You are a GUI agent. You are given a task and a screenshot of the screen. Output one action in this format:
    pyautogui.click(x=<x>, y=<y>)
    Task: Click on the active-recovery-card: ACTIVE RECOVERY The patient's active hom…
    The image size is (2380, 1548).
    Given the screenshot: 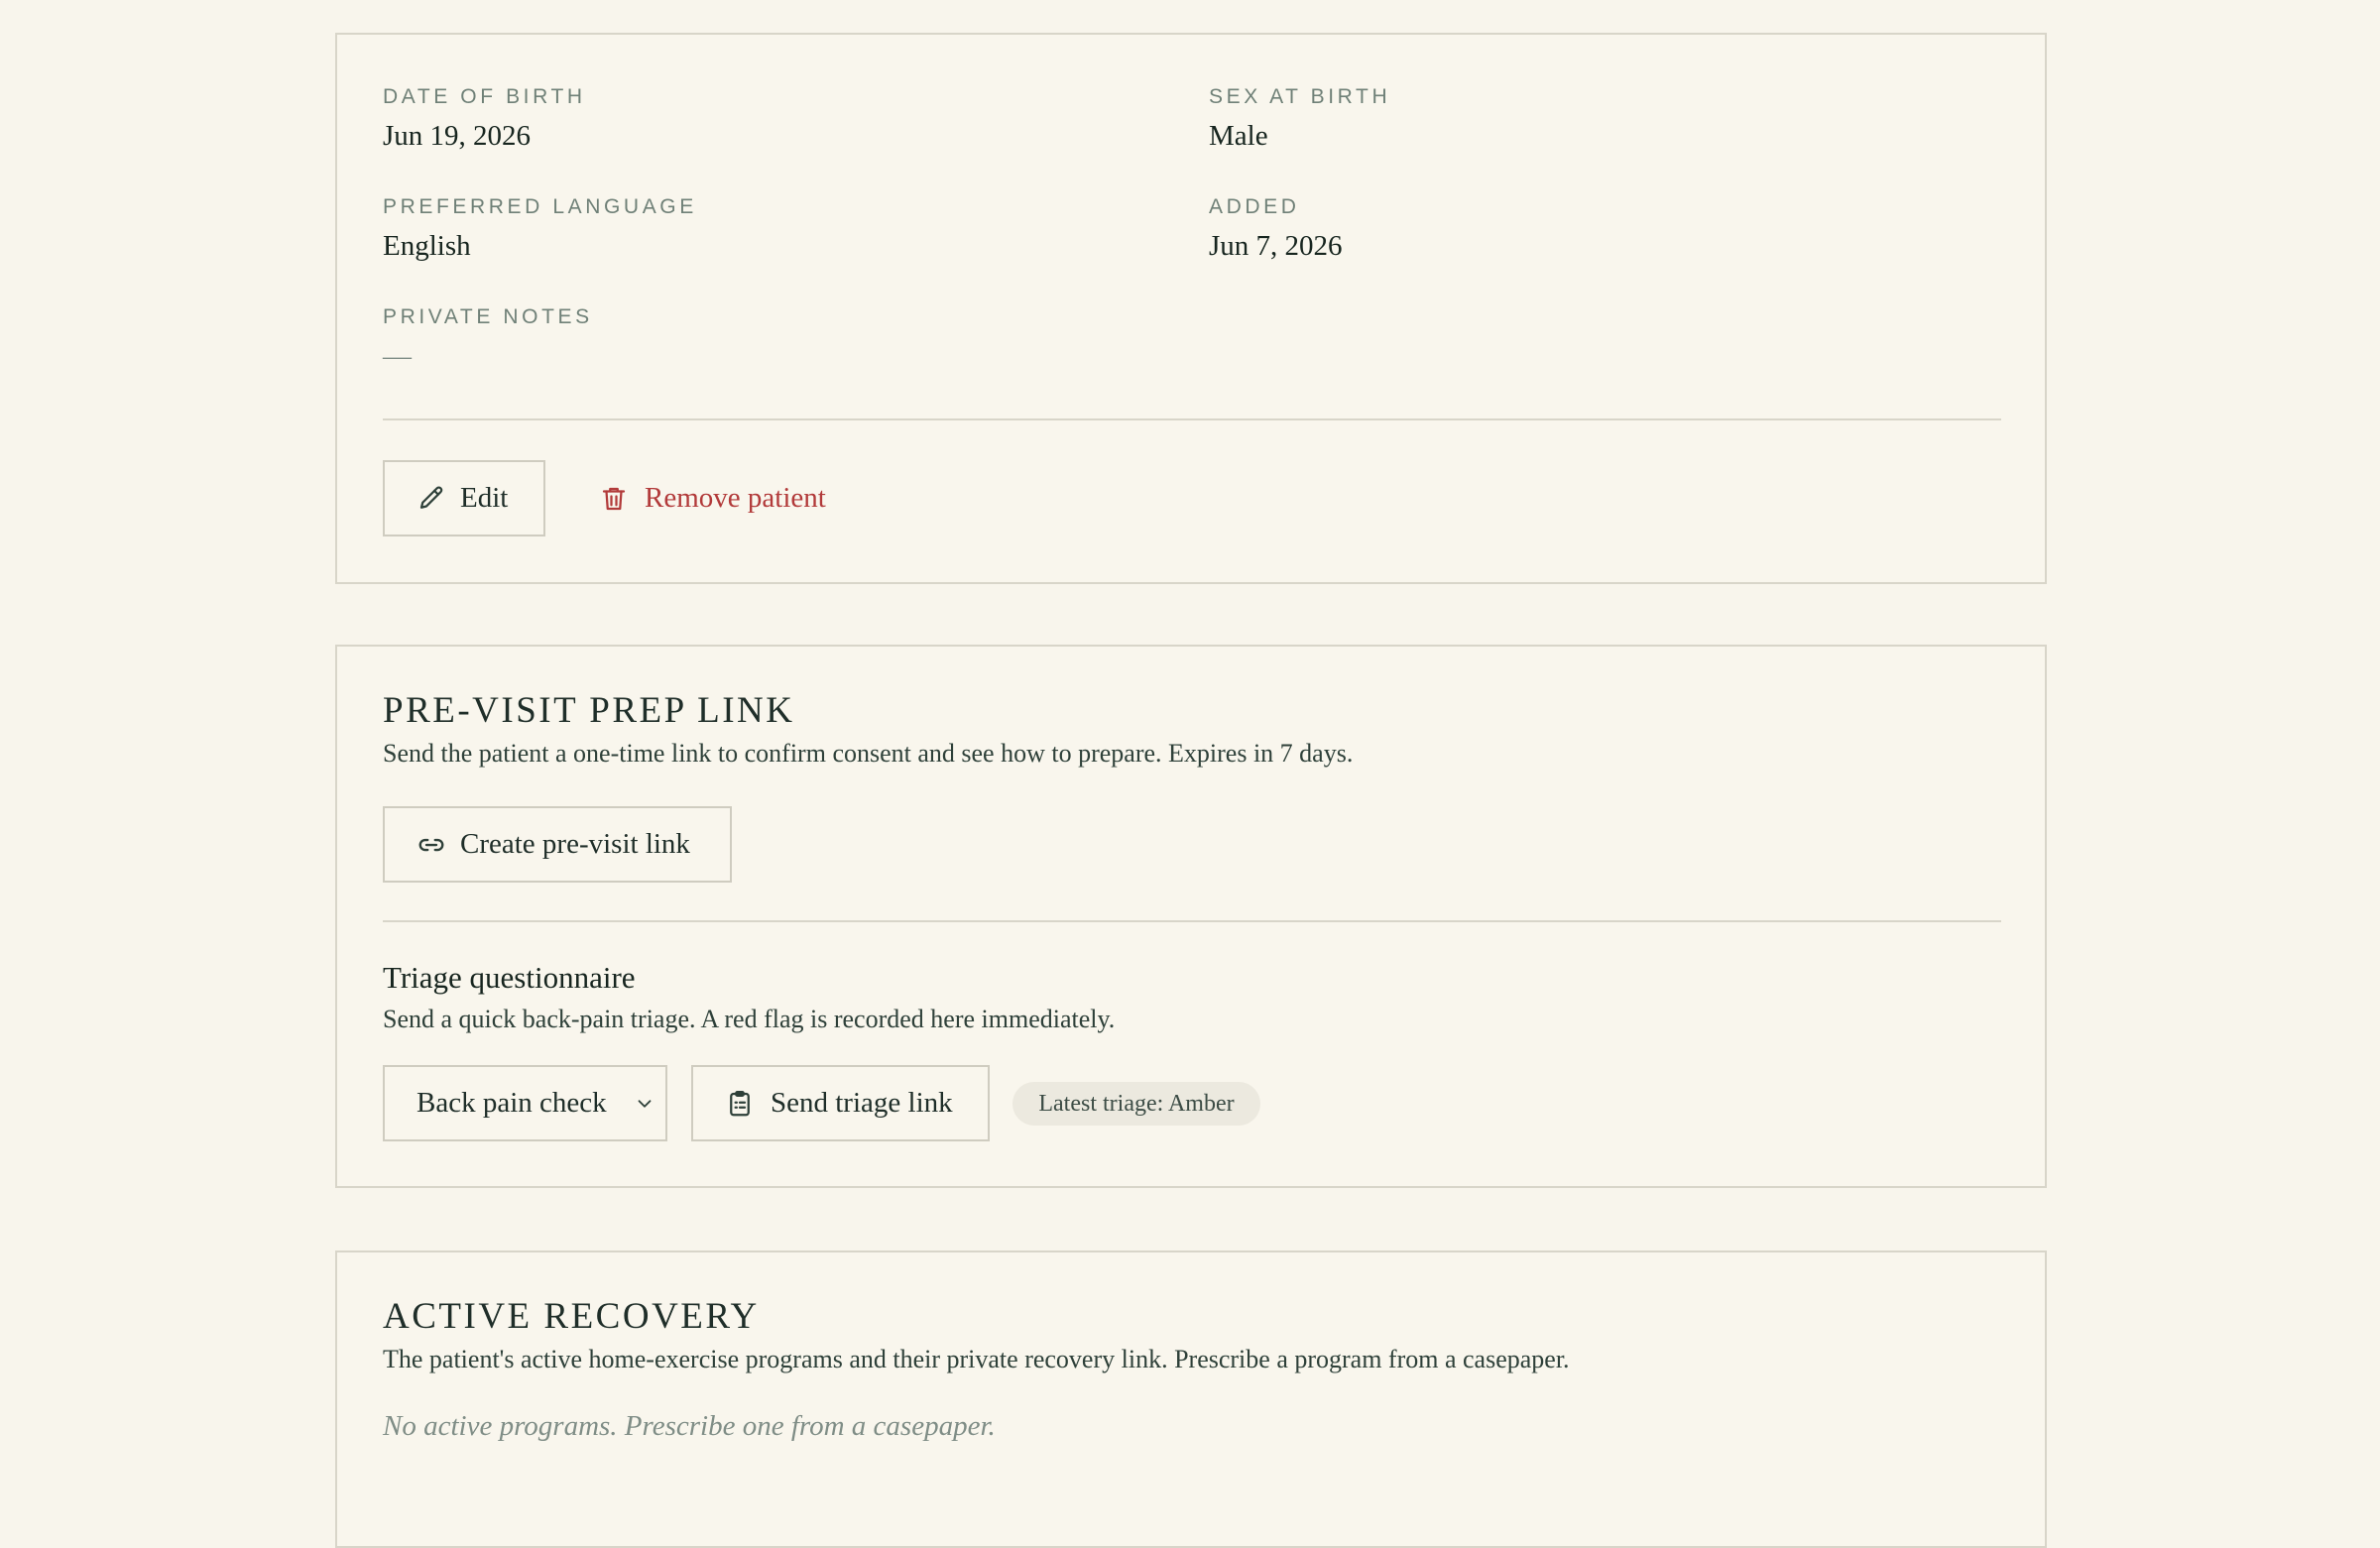 What is the action you would take?
    pyautogui.click(x=1191, y=1399)
    